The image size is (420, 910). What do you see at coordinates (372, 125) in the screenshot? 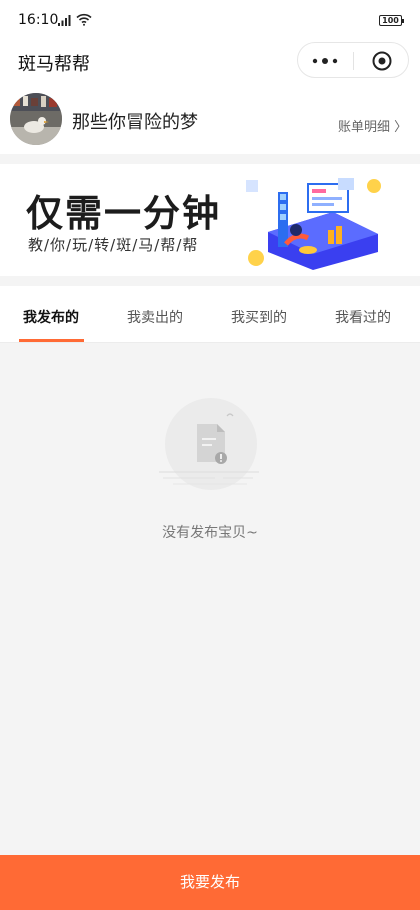
I see `account-details-link: 账单明细 〉` at bounding box center [372, 125].